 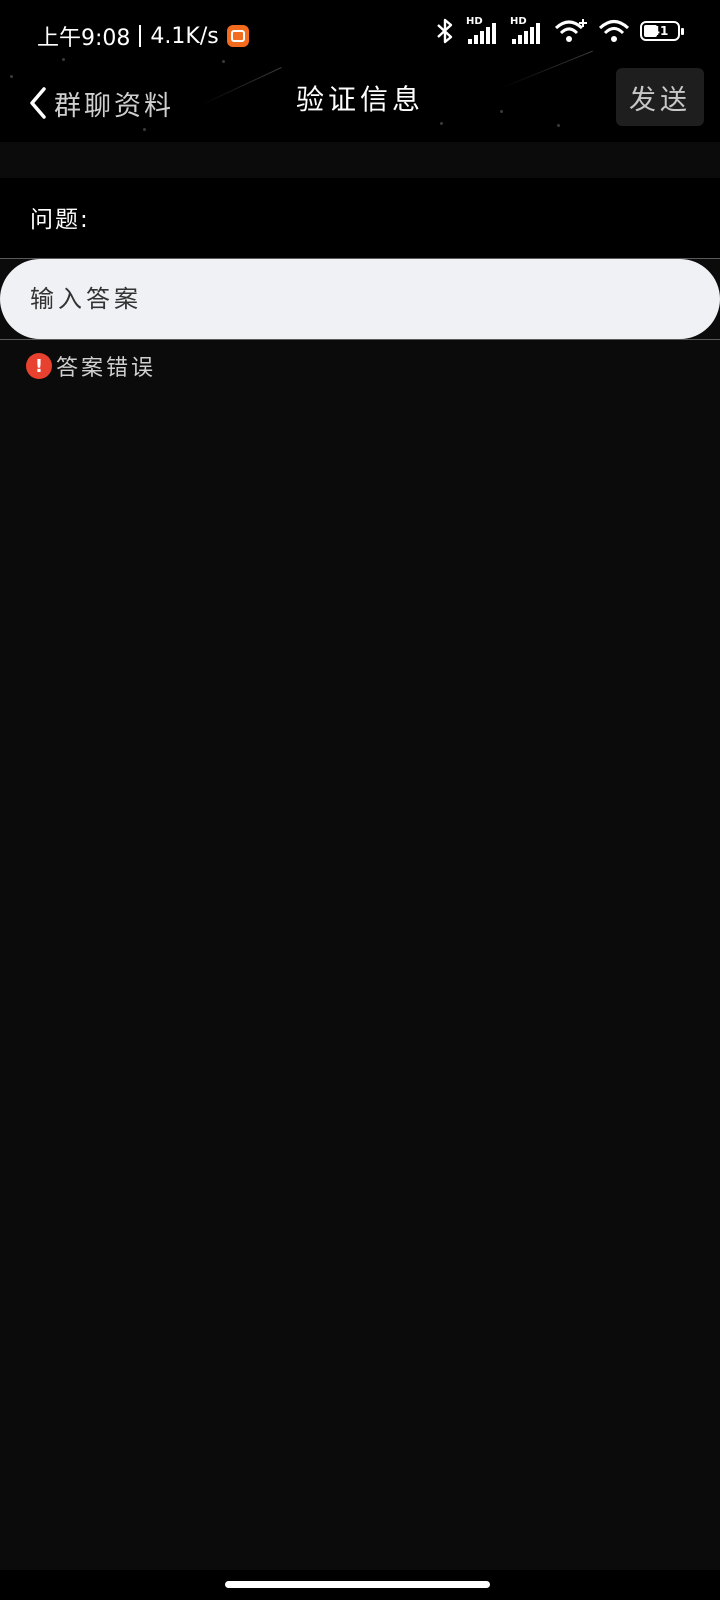 I want to click on battery-icon: 41, so click(x=662, y=31).